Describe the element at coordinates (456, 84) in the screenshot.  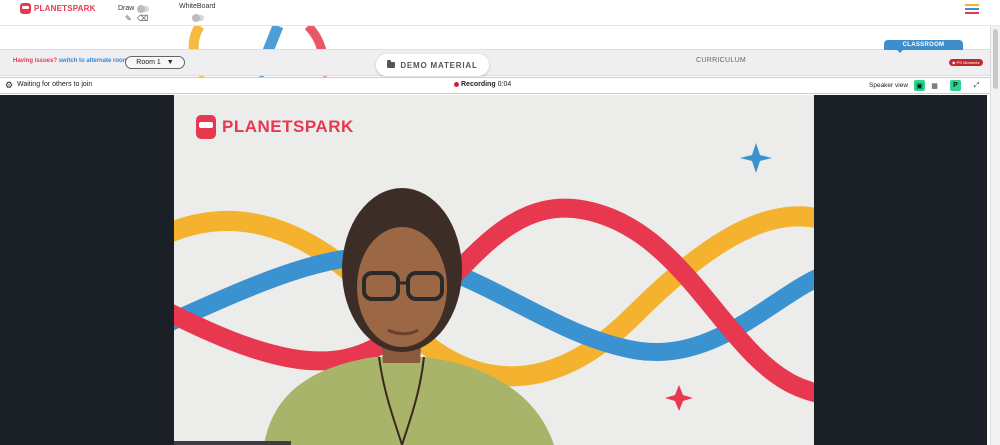
I see `record-dot-icon` at that location.